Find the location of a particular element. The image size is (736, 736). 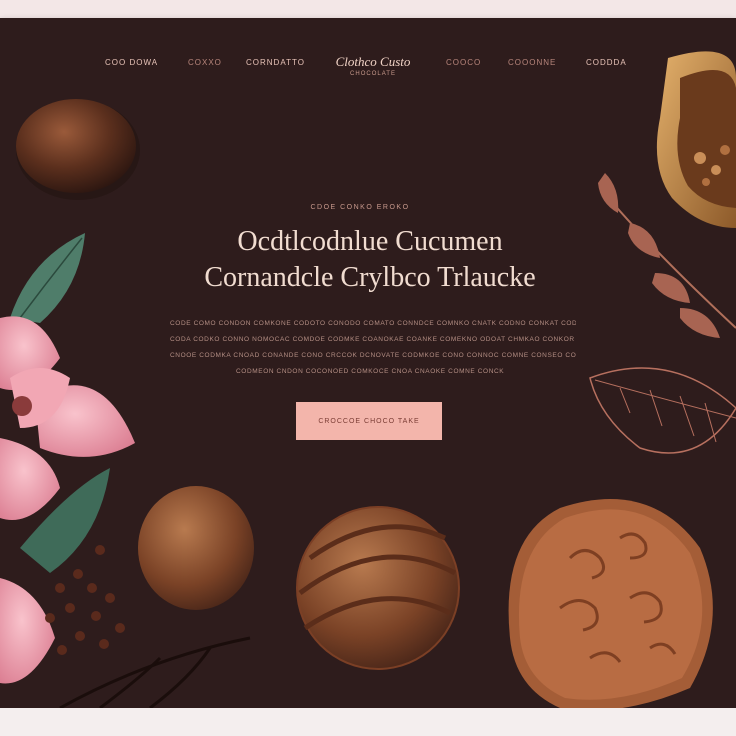

hero-eyebrow: CDOE CONKO EROKO is located at coordinates (360, 207).